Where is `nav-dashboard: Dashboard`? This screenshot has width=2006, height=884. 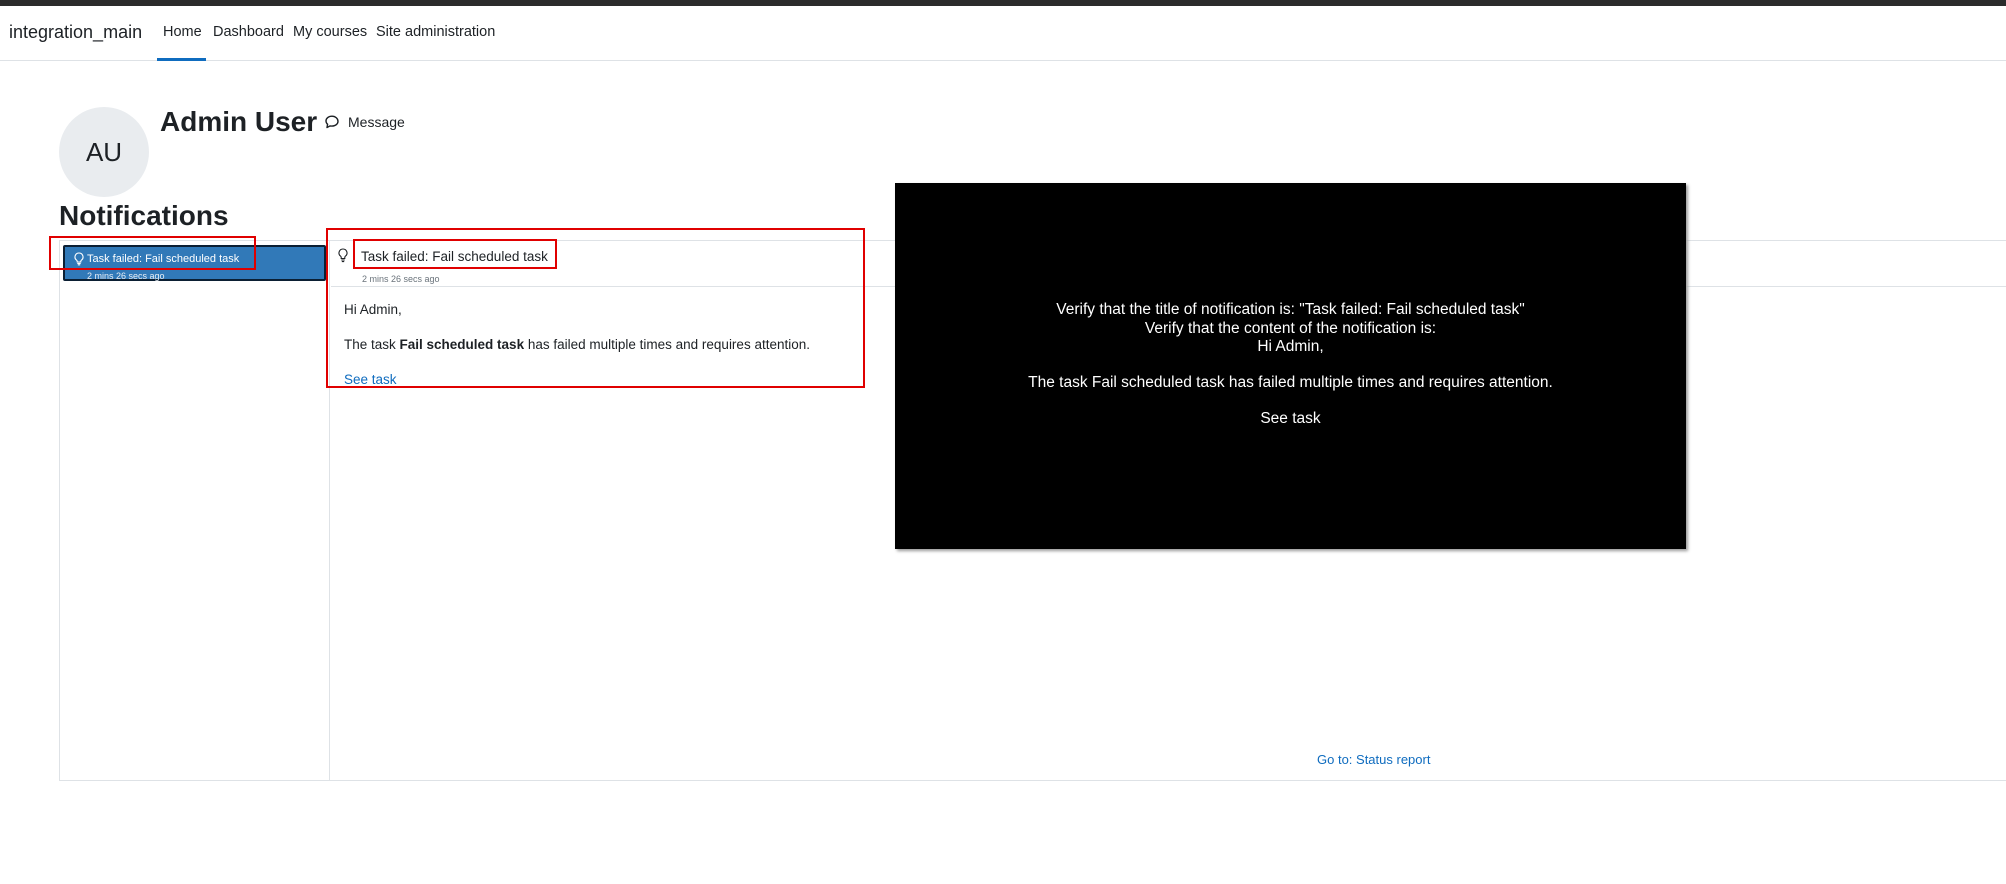
nav-dashboard: Dashboard is located at coordinates (248, 32).